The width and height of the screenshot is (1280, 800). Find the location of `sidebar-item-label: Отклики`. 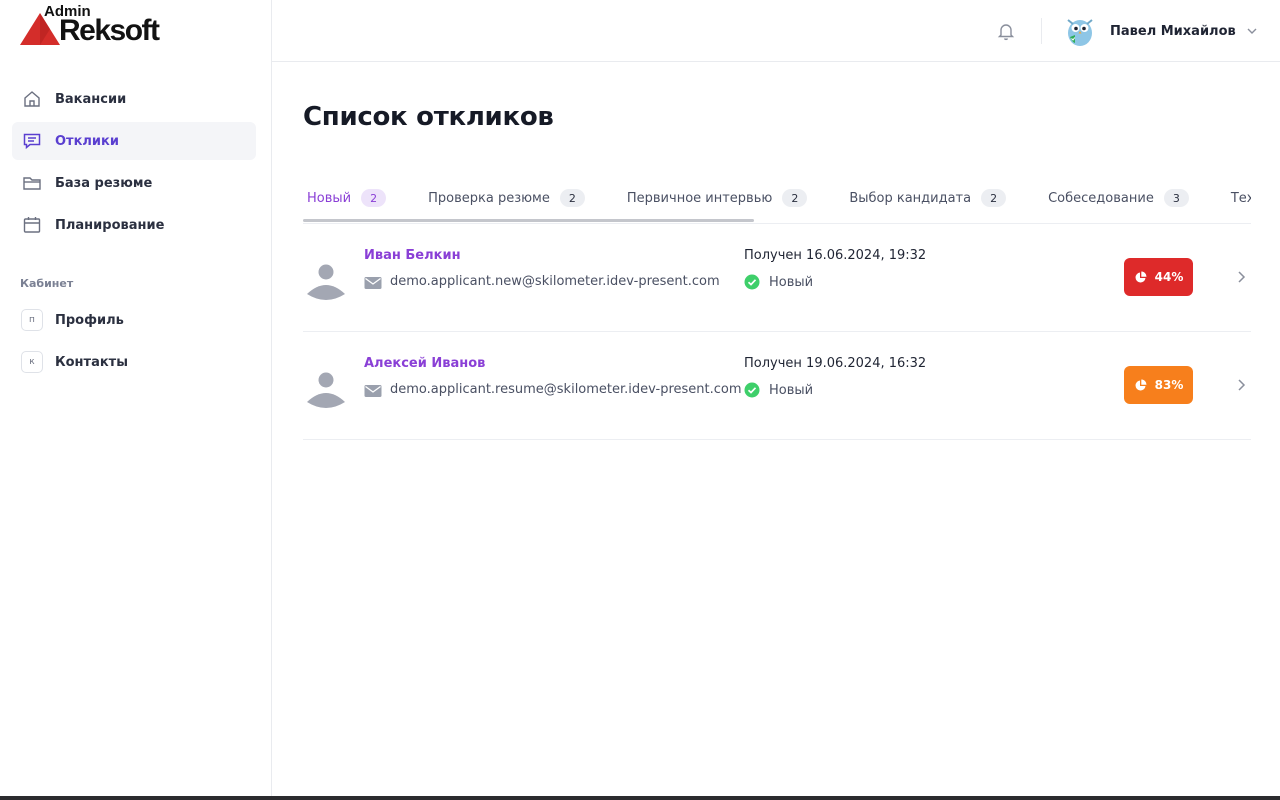

sidebar-item-label: Отклики is located at coordinates (87, 141).